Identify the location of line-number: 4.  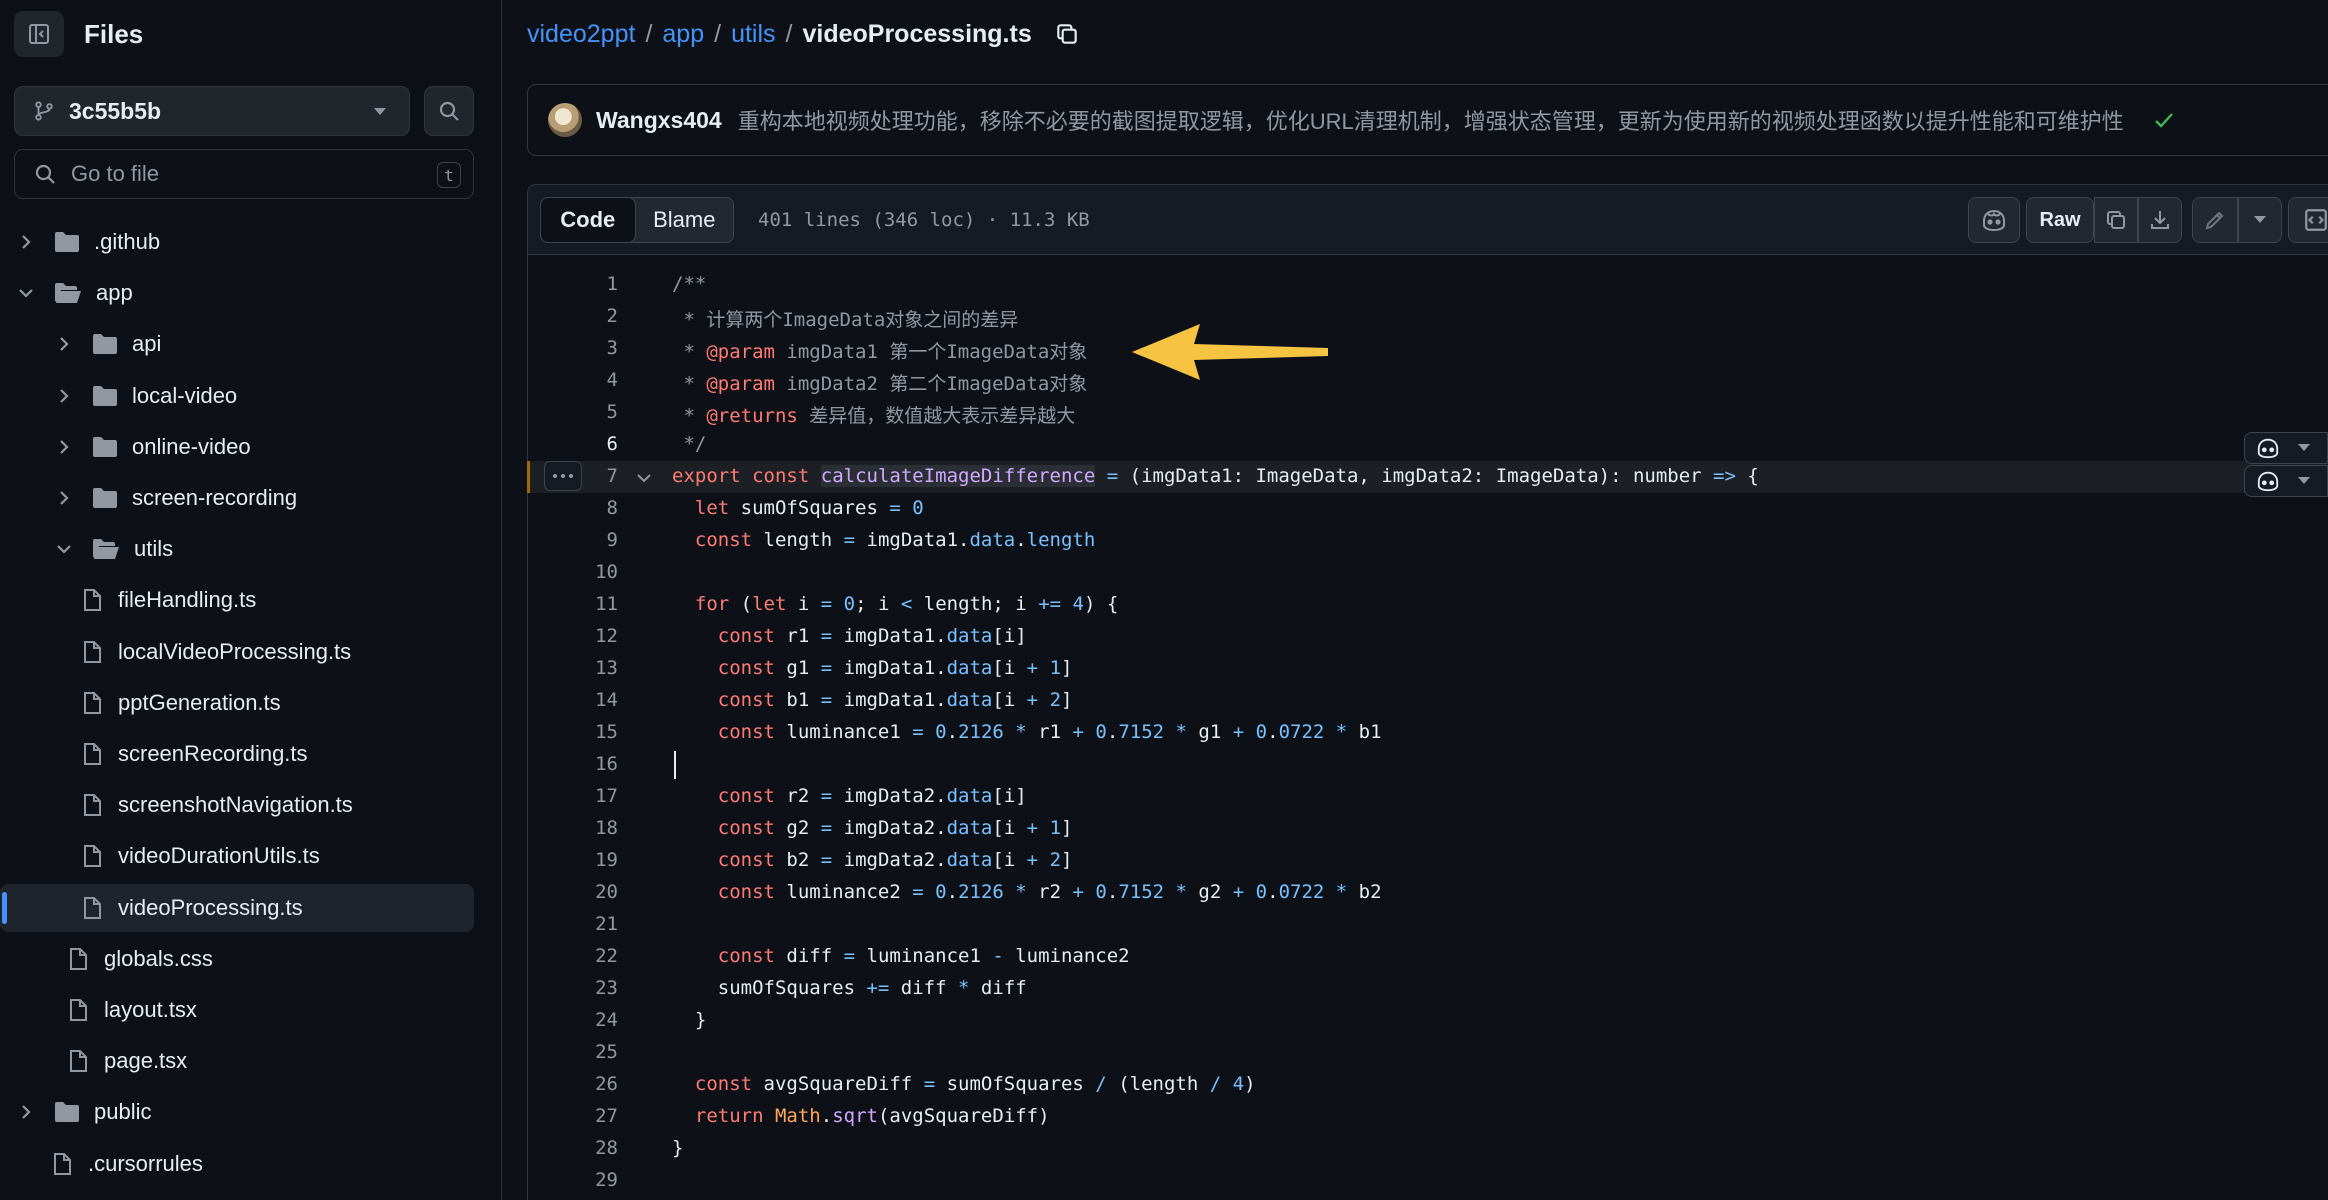
(573, 380).